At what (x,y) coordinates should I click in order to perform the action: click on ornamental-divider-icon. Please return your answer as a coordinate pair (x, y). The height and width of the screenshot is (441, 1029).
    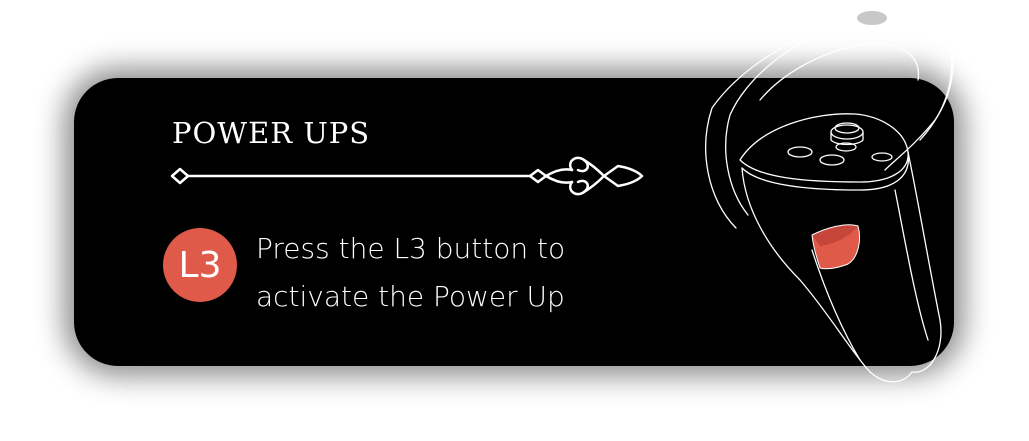
    Looking at the image, I should click on (407, 176).